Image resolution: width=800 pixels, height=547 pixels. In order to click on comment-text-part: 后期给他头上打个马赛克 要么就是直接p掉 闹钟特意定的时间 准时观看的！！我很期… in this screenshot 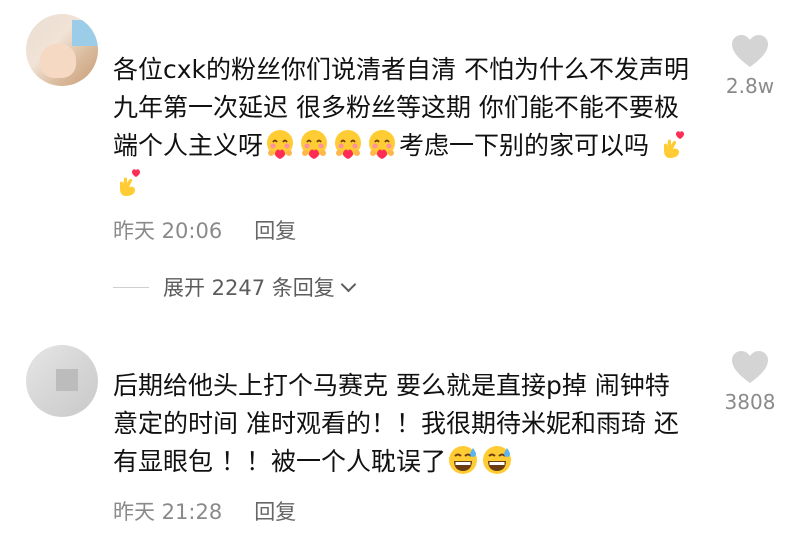, I will do `click(396, 423)`.